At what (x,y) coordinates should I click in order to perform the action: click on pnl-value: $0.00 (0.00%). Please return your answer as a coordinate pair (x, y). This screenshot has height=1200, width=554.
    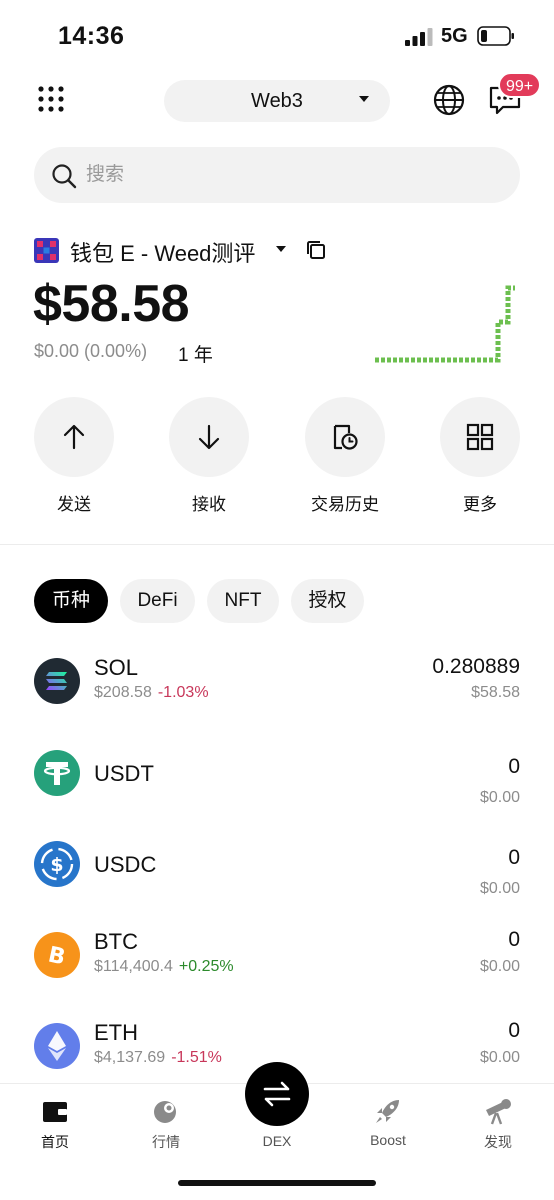
    Looking at the image, I should click on (91, 351).